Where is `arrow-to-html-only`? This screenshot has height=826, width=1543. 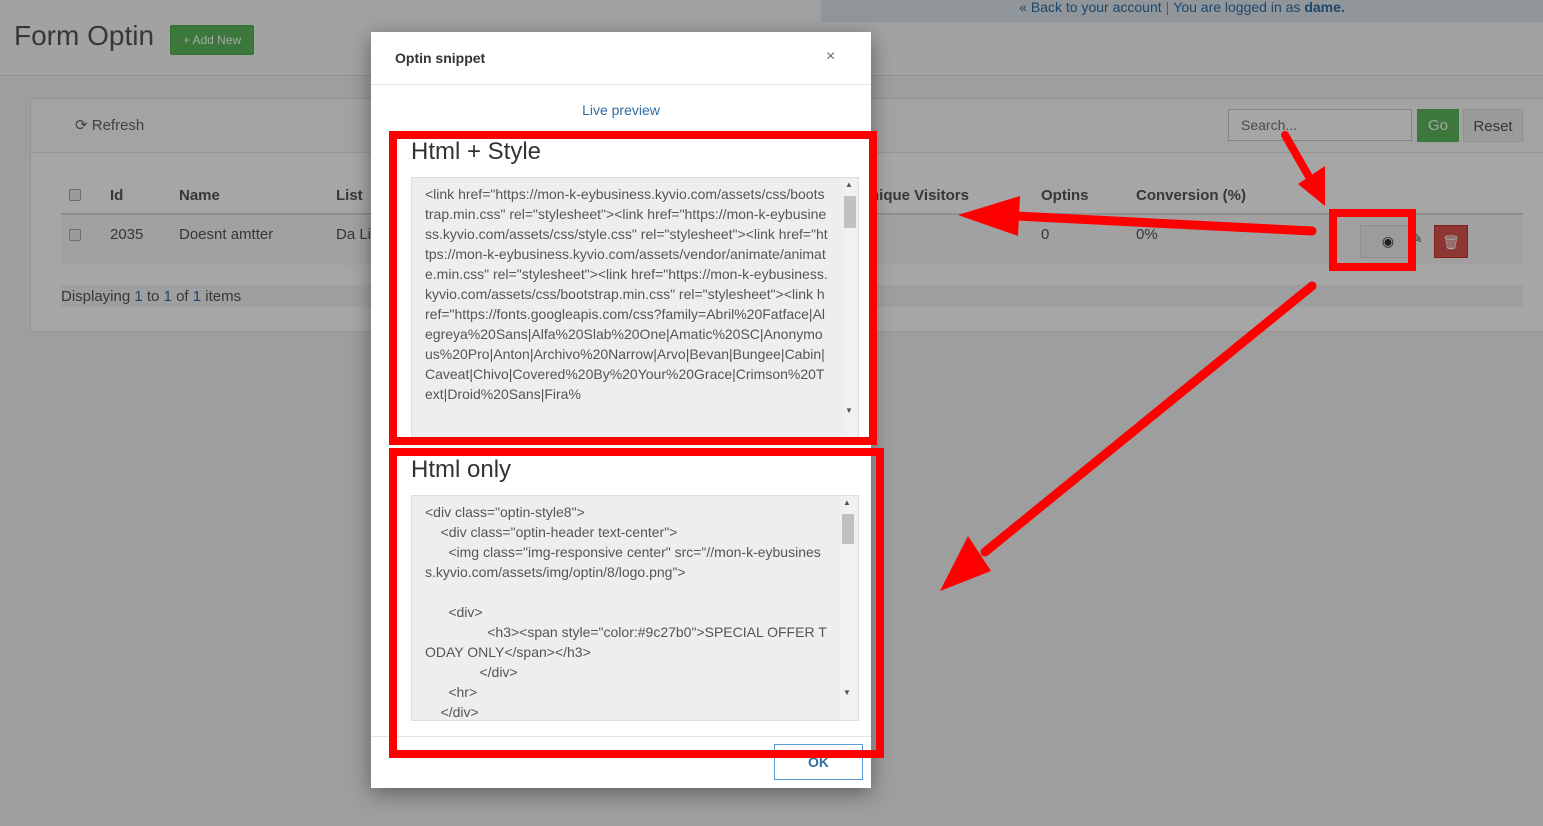 arrow-to-html-only is located at coordinates (1128, 436).